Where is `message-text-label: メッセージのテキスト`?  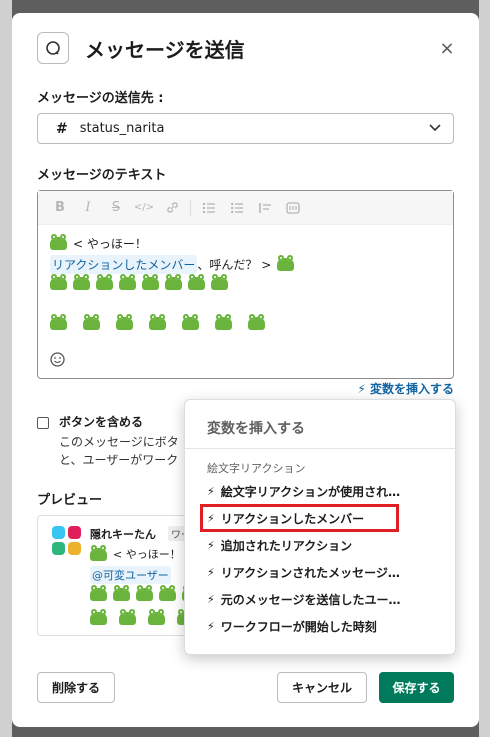
message-text-label: メッセージのテキスト is located at coordinates (102, 175).